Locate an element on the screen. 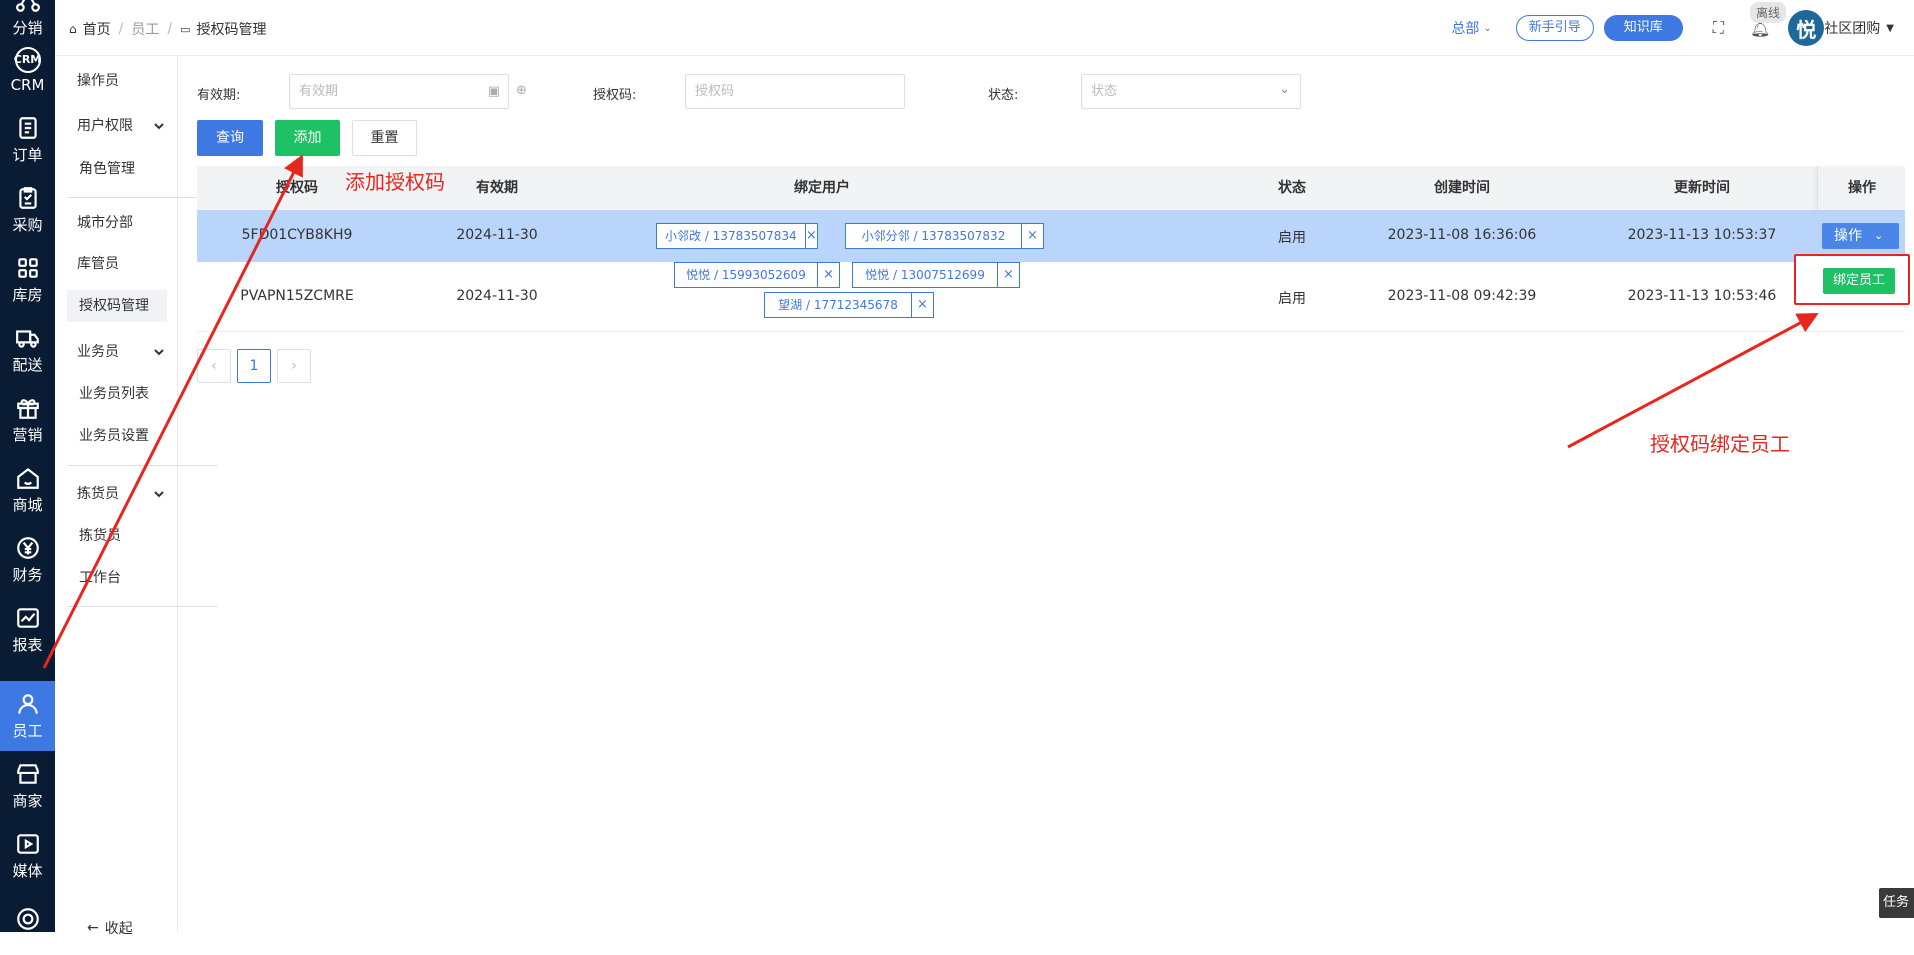 This screenshot has height=955, width=1914. subnav-group-user-permissions: 用户权限 is located at coordinates (121, 126).